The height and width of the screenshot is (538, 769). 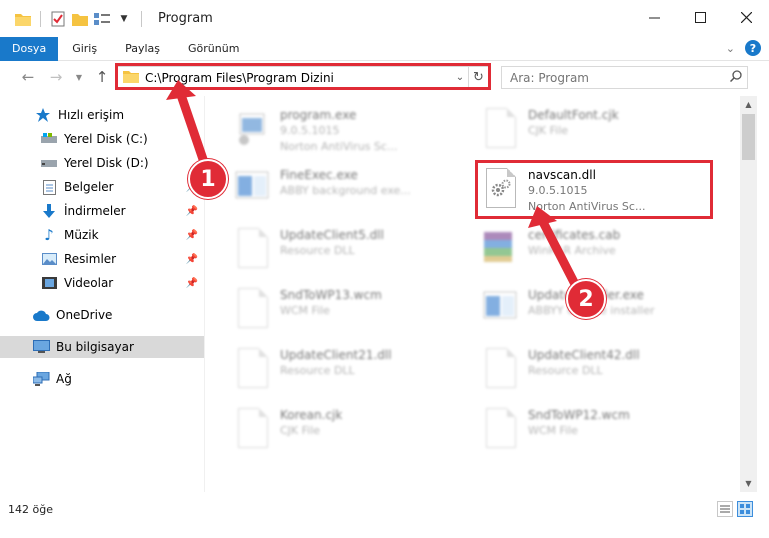 I want to click on sidebar-item-music: ♪ Müzik 📌, so click(x=102, y=235).